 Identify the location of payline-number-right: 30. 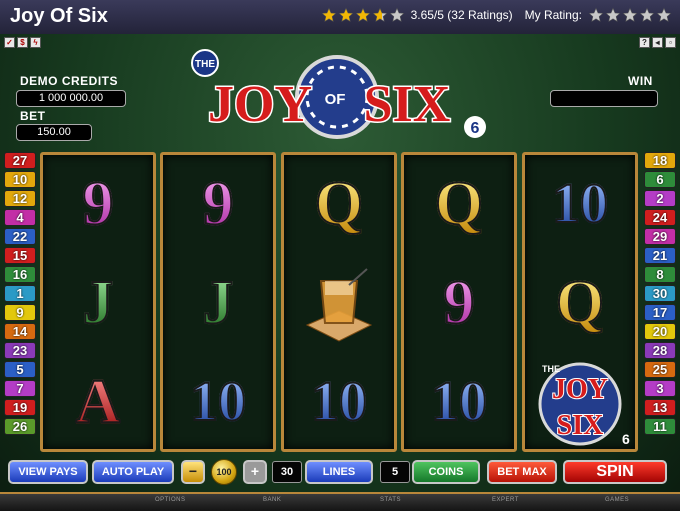
(660, 293).